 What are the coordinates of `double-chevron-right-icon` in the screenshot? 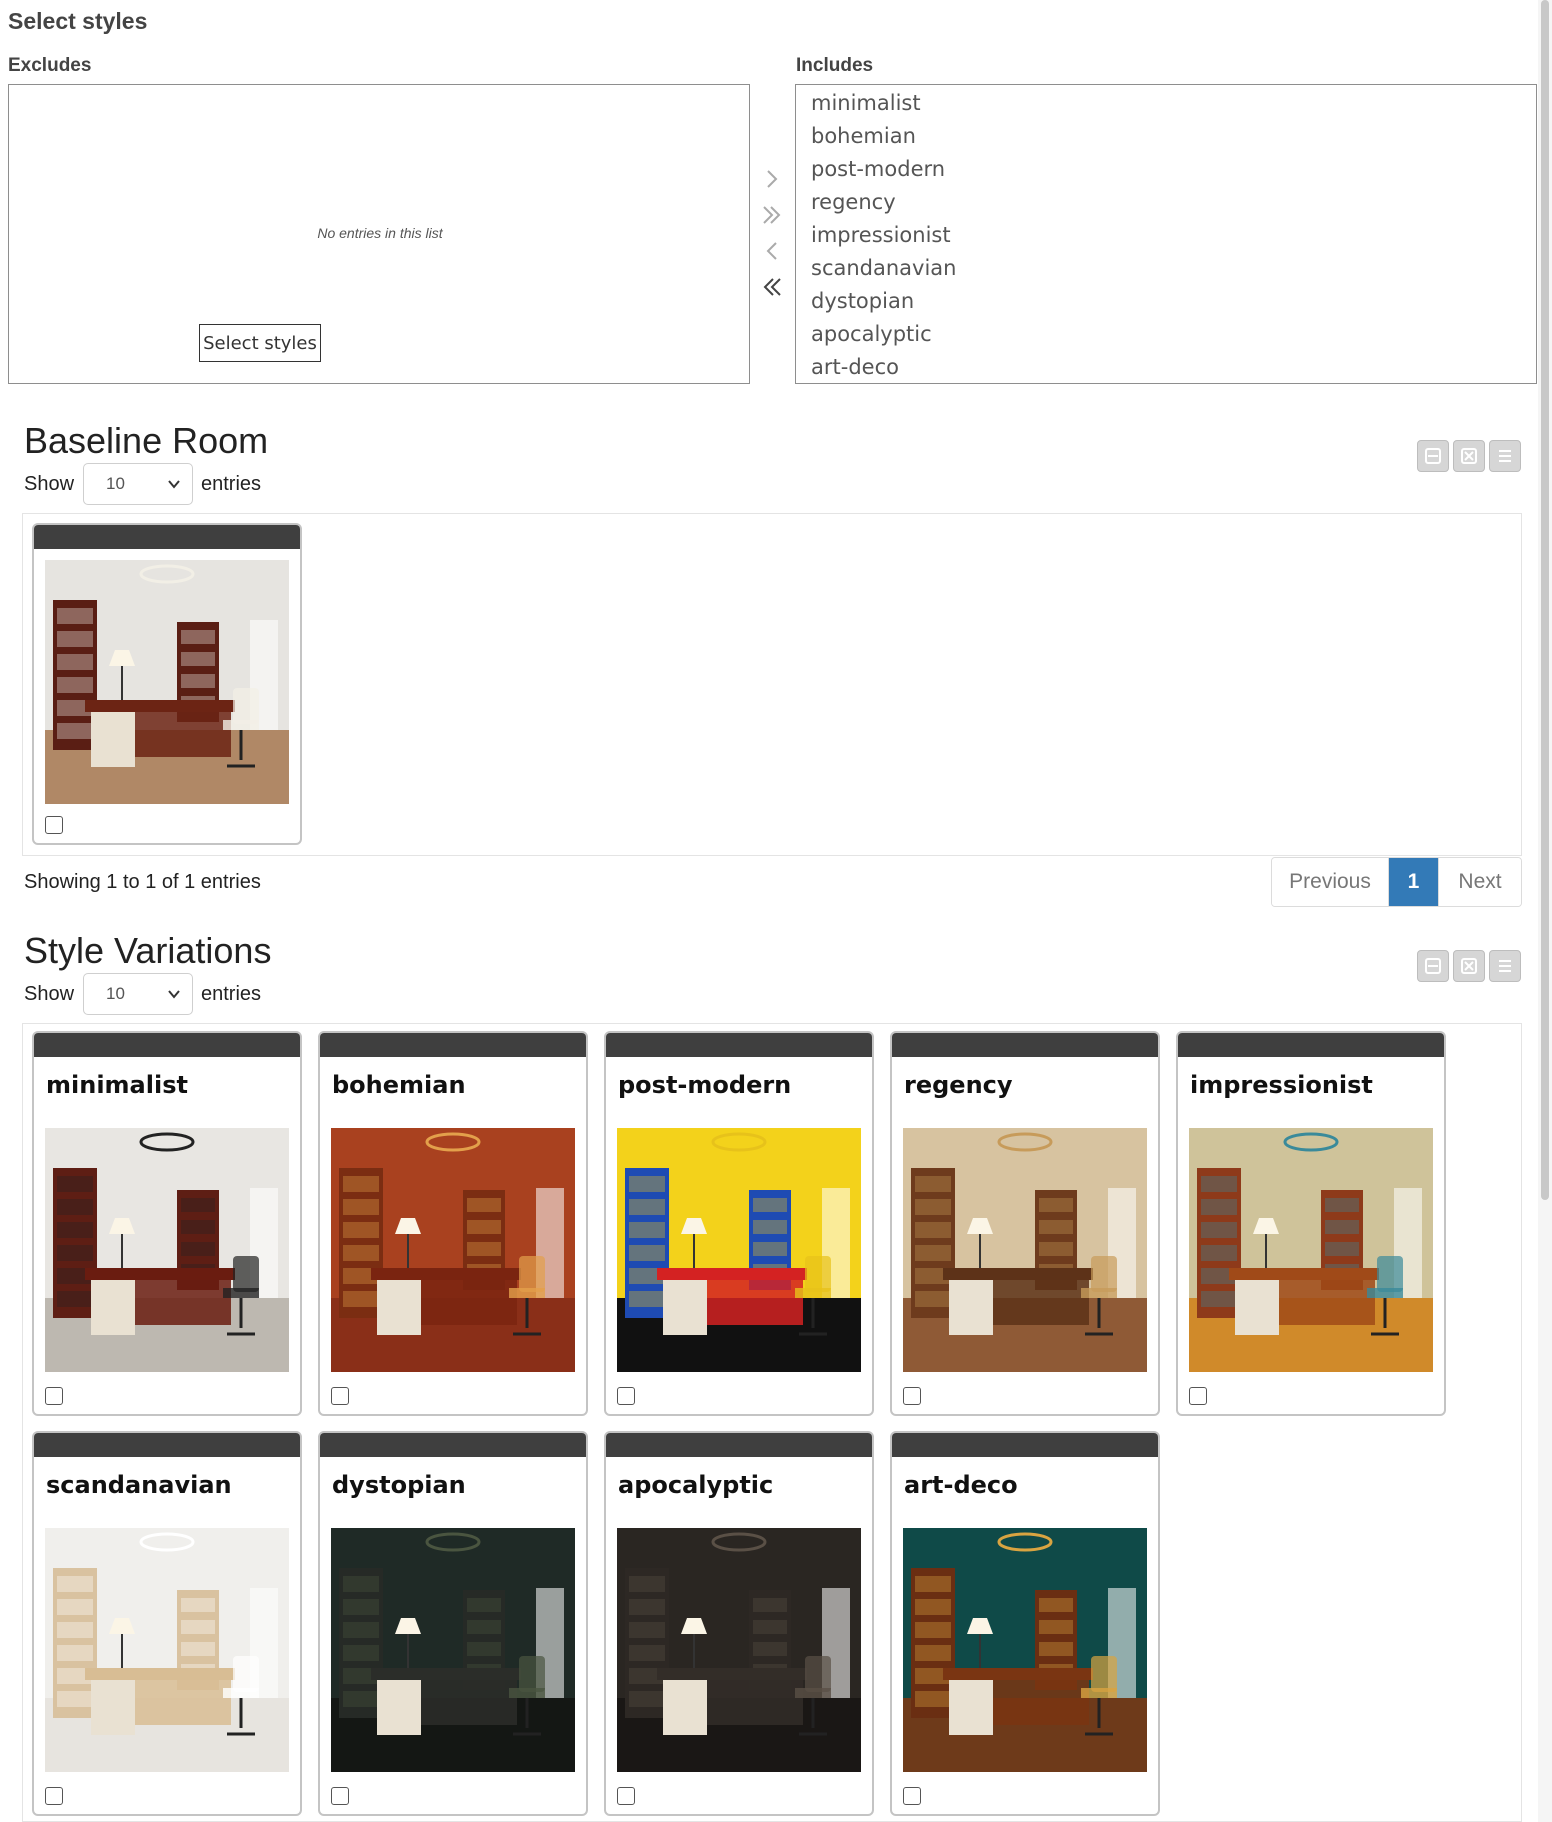 It's located at (772, 215).